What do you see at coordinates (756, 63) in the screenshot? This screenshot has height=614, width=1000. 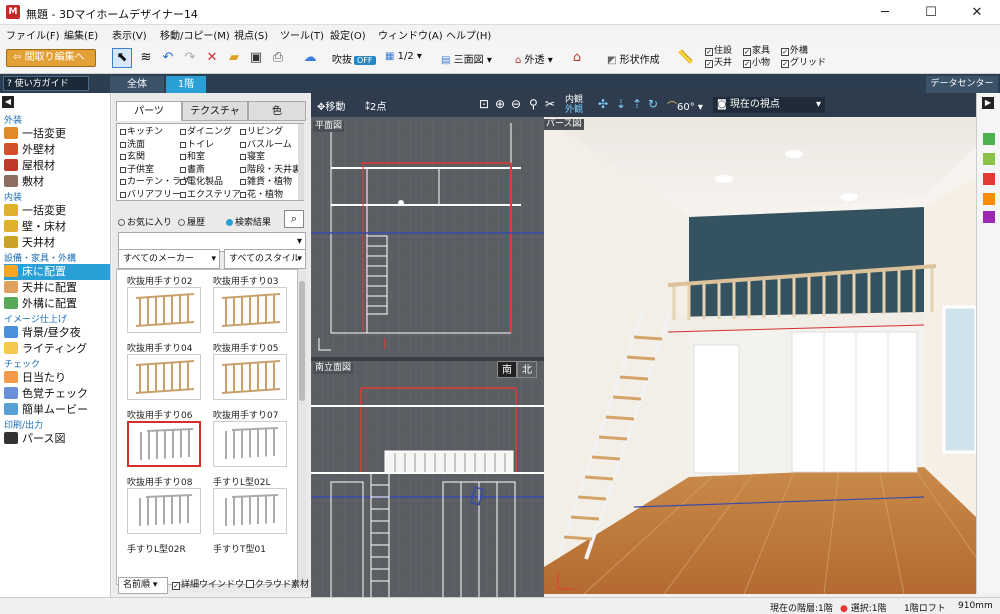 I see `display-checkbox: ✓ 小物` at bounding box center [756, 63].